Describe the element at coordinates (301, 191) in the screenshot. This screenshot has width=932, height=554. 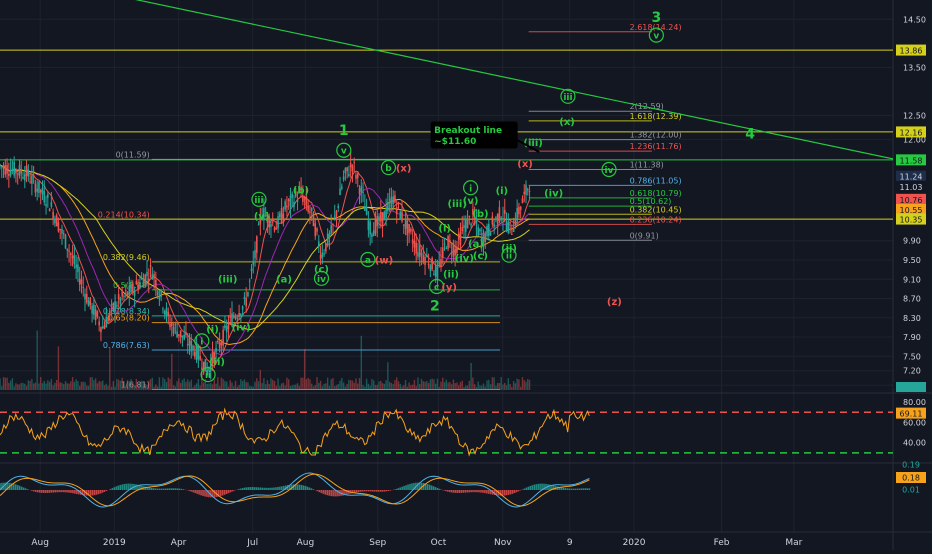
I see `wave-label-8: (b)` at that location.